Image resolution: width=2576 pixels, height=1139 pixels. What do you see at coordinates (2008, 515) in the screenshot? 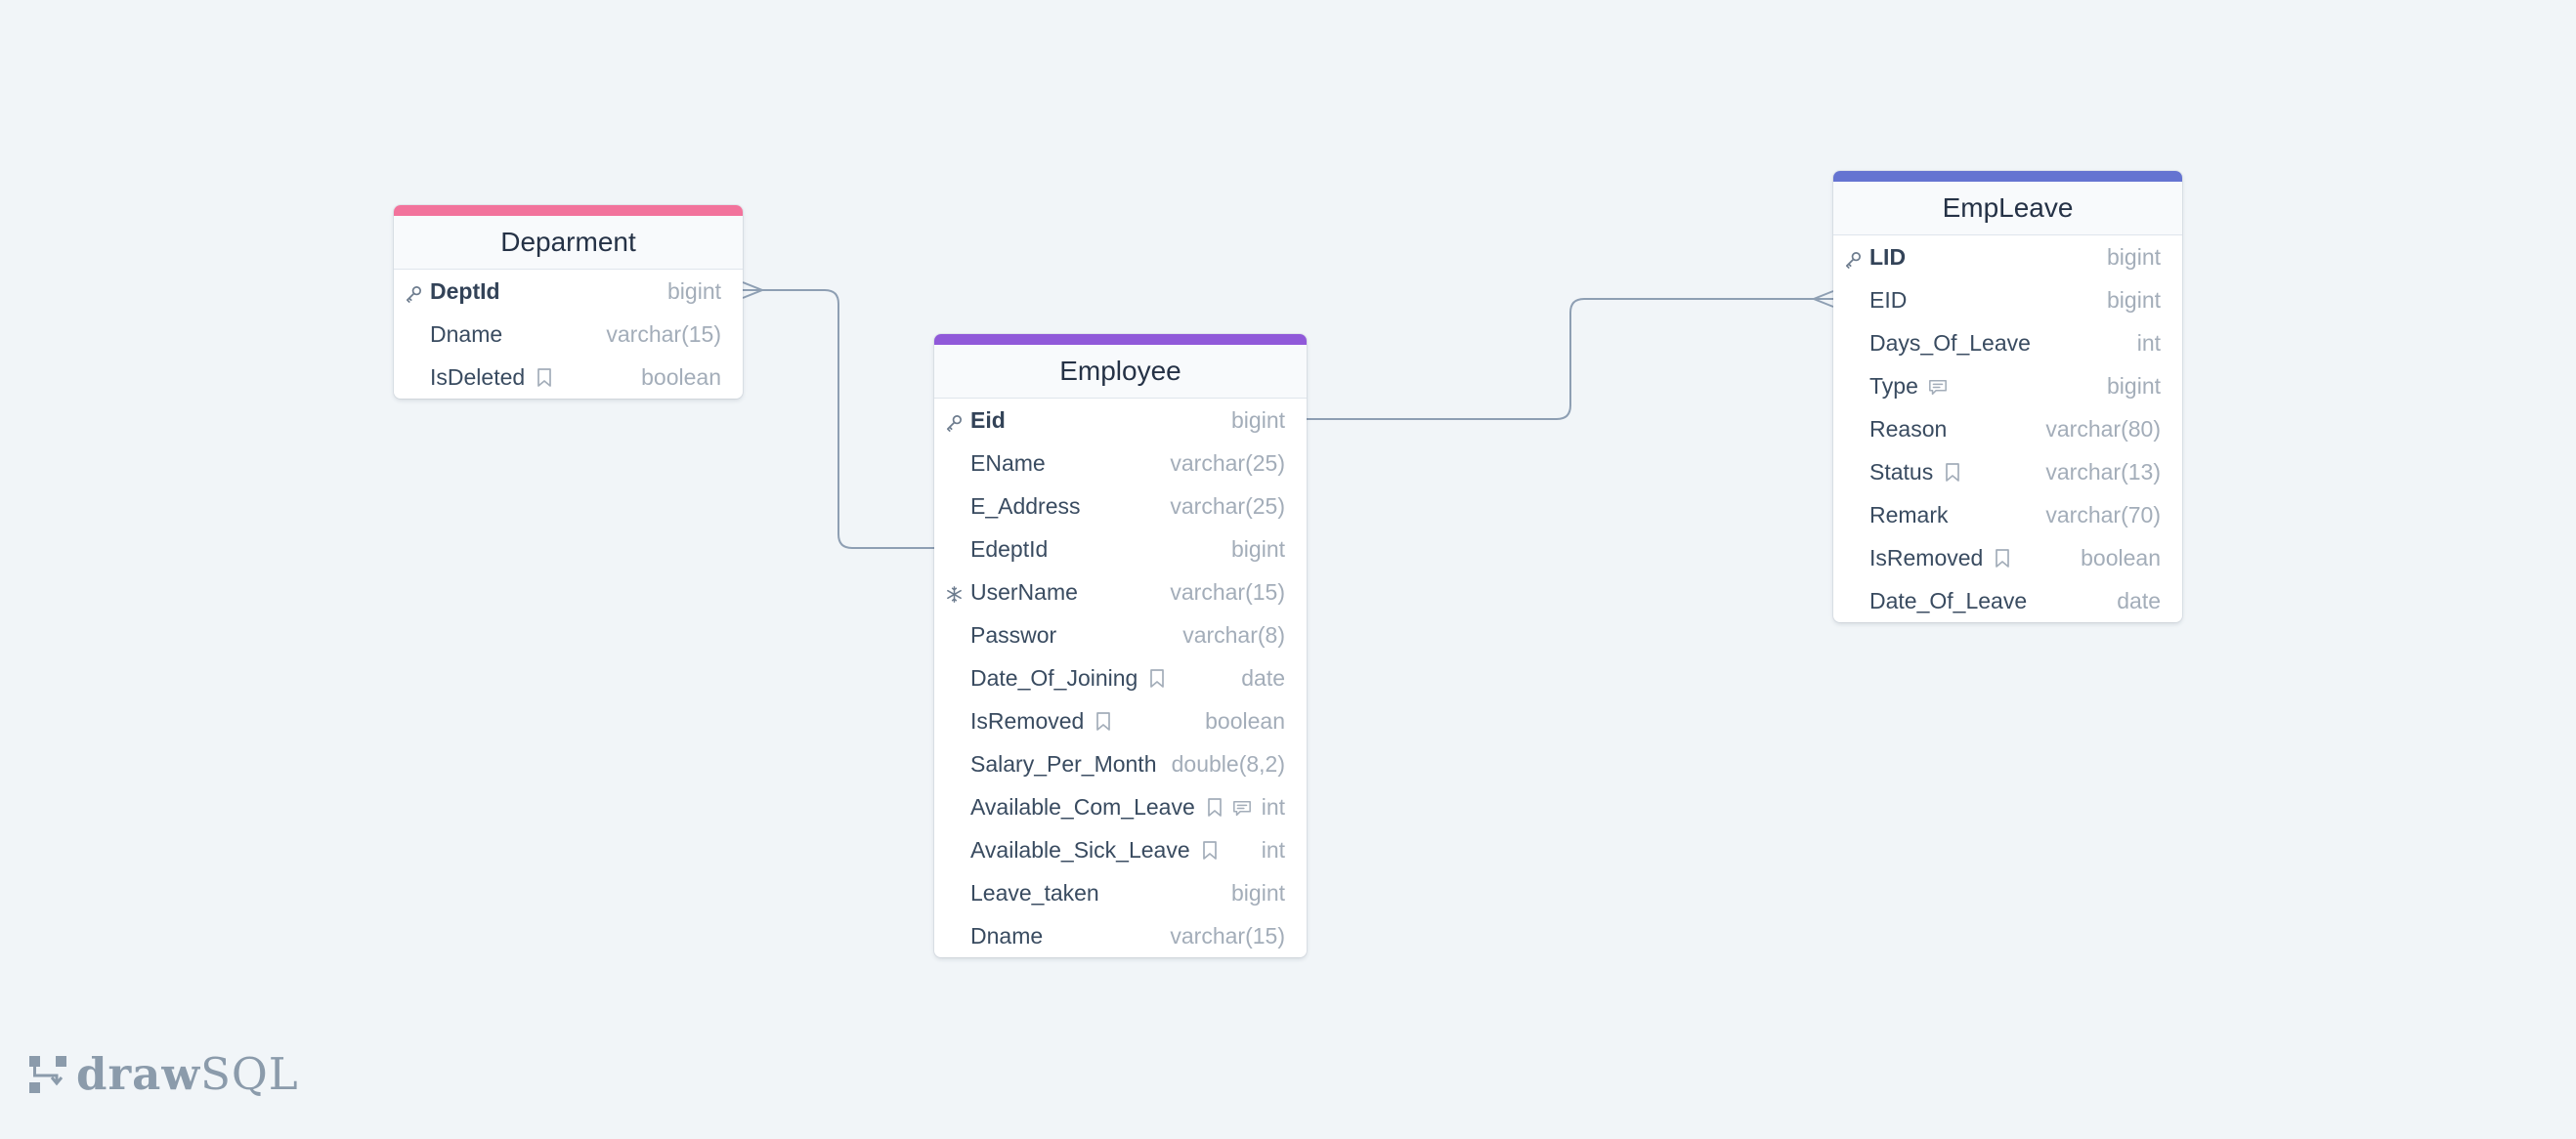
I see `column-row-remark: Remark varchar(70)` at bounding box center [2008, 515].